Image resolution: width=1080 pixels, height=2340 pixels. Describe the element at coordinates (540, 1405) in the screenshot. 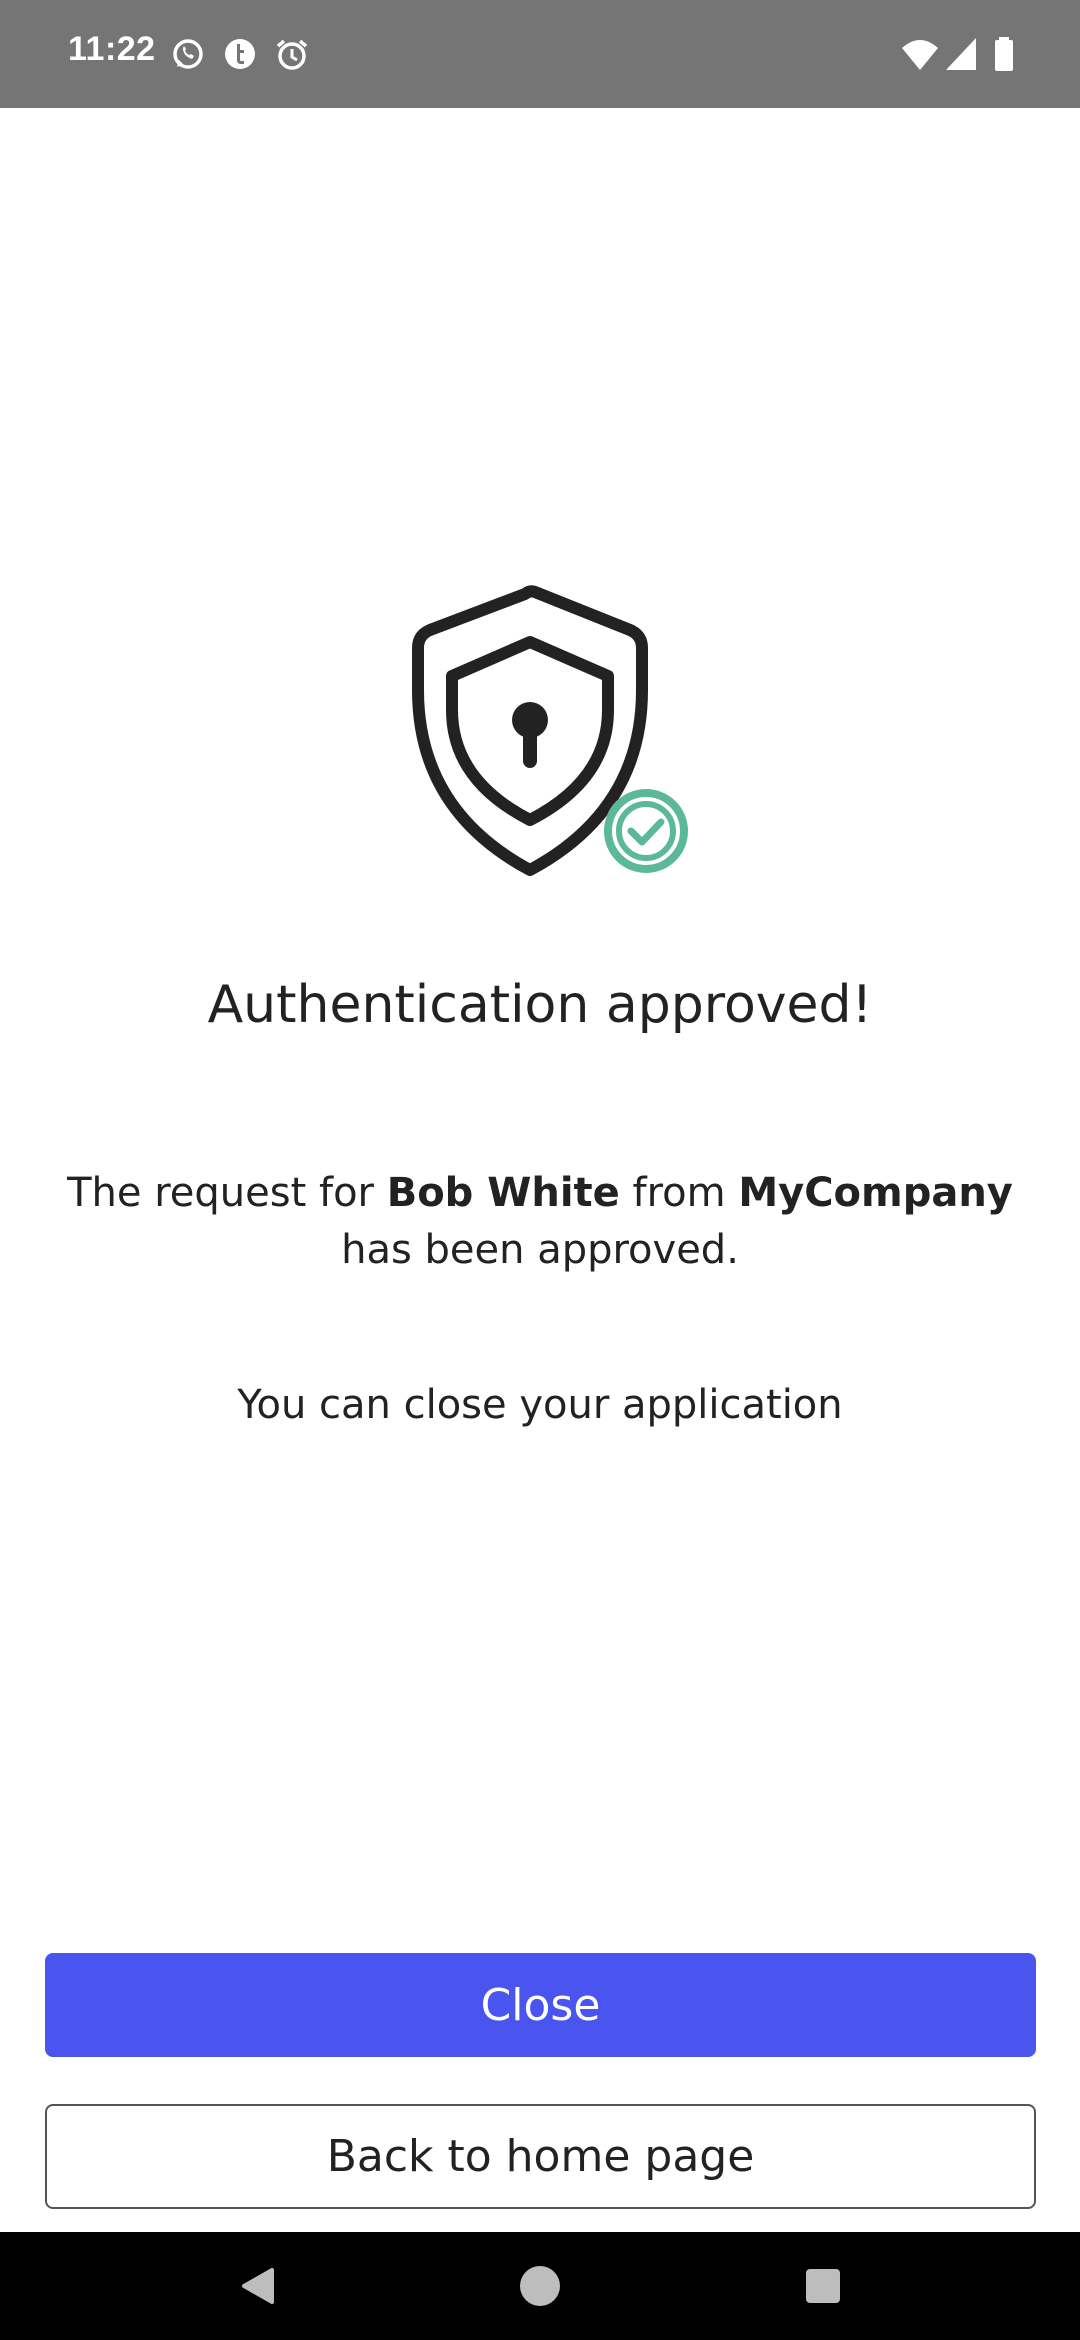

I see `close-hint: You can close your application` at that location.